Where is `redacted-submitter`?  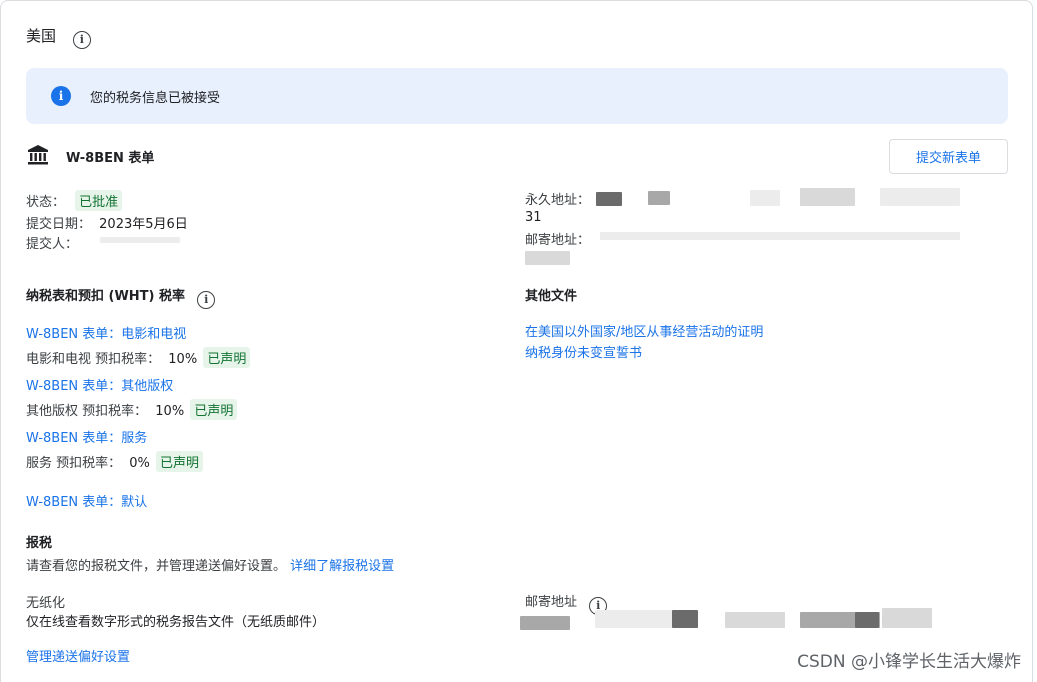 redacted-submitter is located at coordinates (140, 240).